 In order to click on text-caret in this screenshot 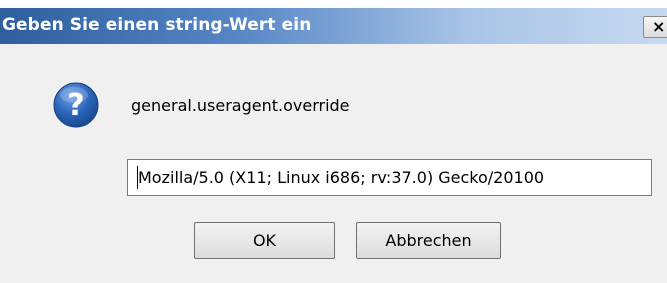, I will do `click(137, 177)`.